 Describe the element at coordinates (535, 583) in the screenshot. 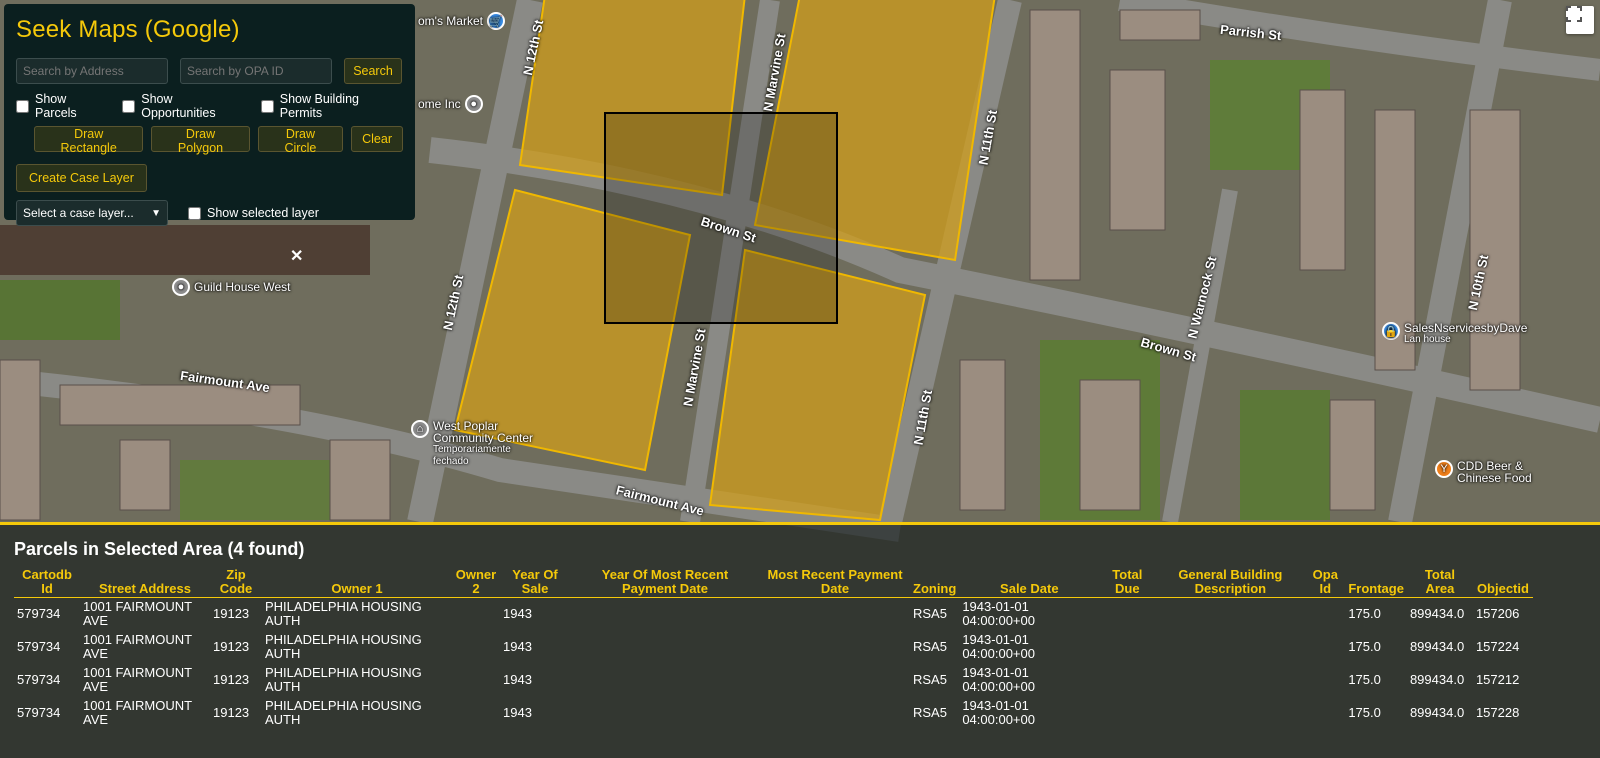

I see `column-header: Year Of Sale` at that location.